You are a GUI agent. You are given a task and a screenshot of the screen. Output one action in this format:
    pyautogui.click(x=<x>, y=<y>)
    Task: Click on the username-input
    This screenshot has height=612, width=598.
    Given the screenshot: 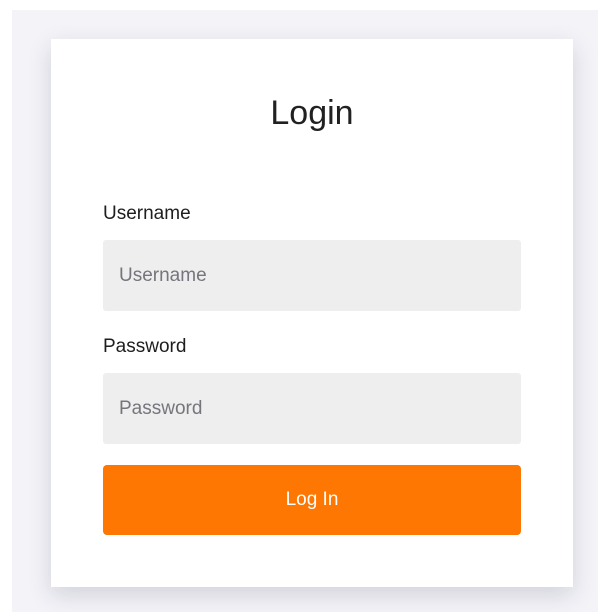 What is the action you would take?
    pyautogui.click(x=312, y=275)
    